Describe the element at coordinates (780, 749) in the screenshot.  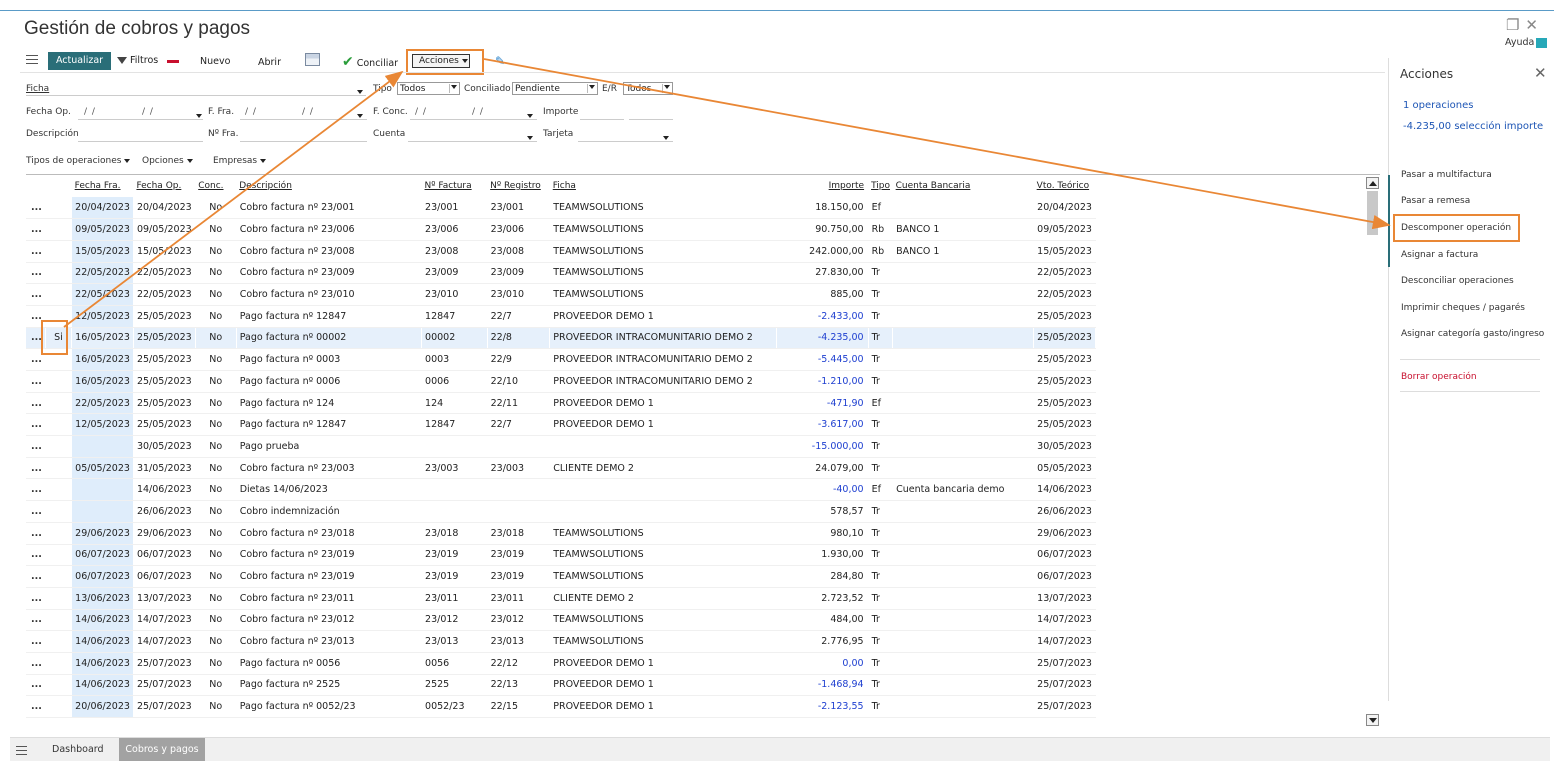
I see `bottom-tab-bar` at that location.